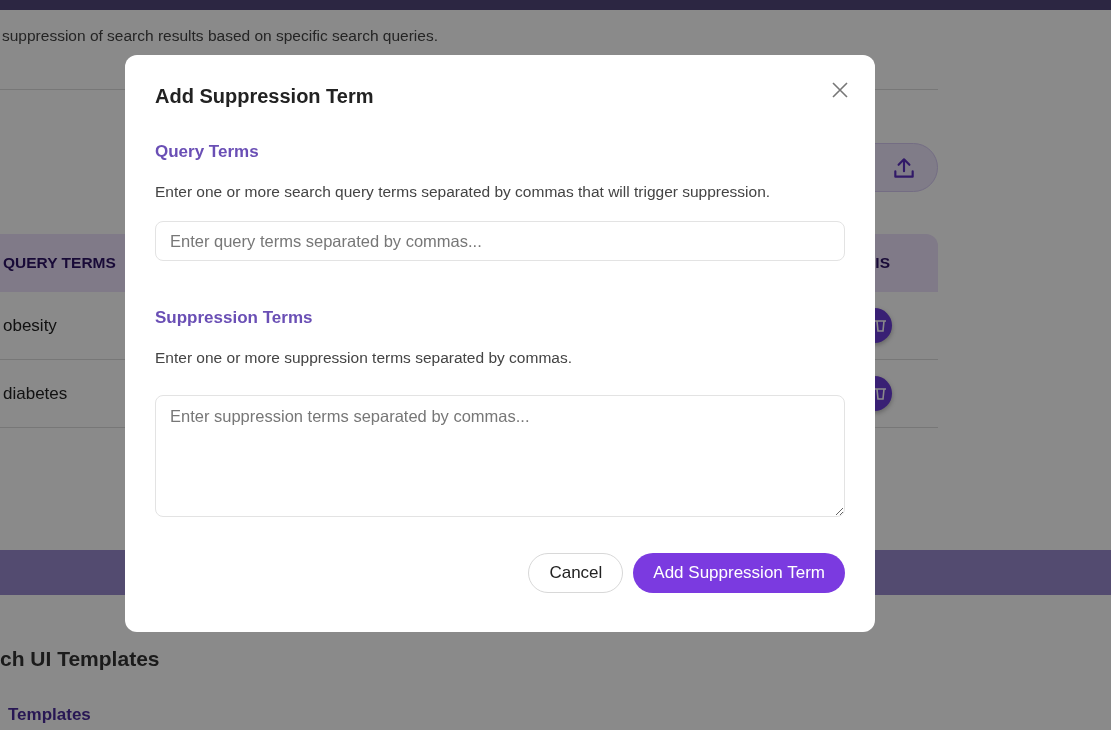 This screenshot has width=1111, height=730. Describe the element at coordinates (220, 36) in the screenshot. I see `page-description: suppression of search results based on specific search queries.` at that location.